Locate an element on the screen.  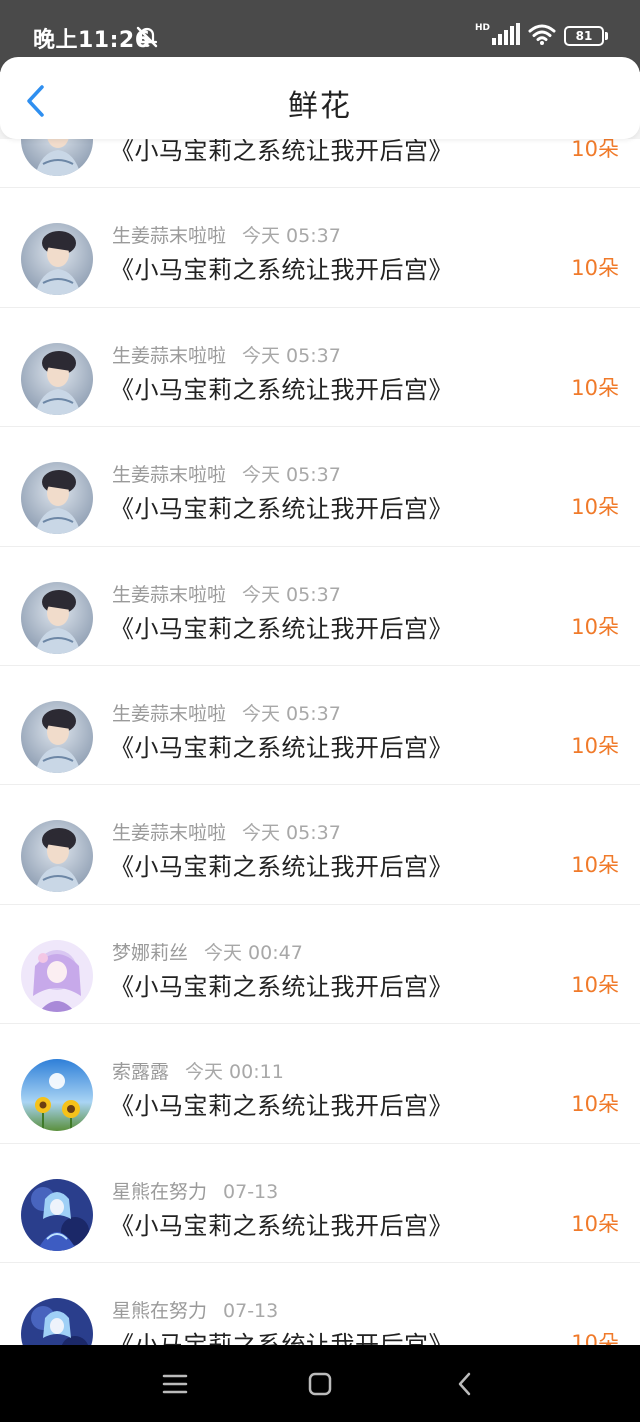
menu-button is located at coordinates (175, 1384).